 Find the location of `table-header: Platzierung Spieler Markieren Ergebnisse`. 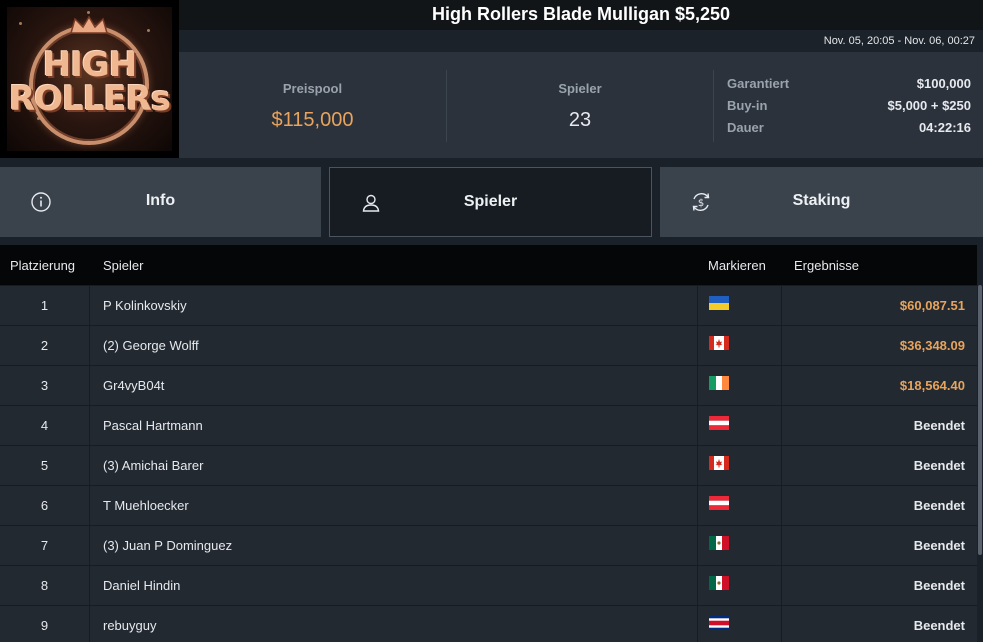

table-header: Platzierung Spieler Markieren Ergebnisse is located at coordinates (488, 265).